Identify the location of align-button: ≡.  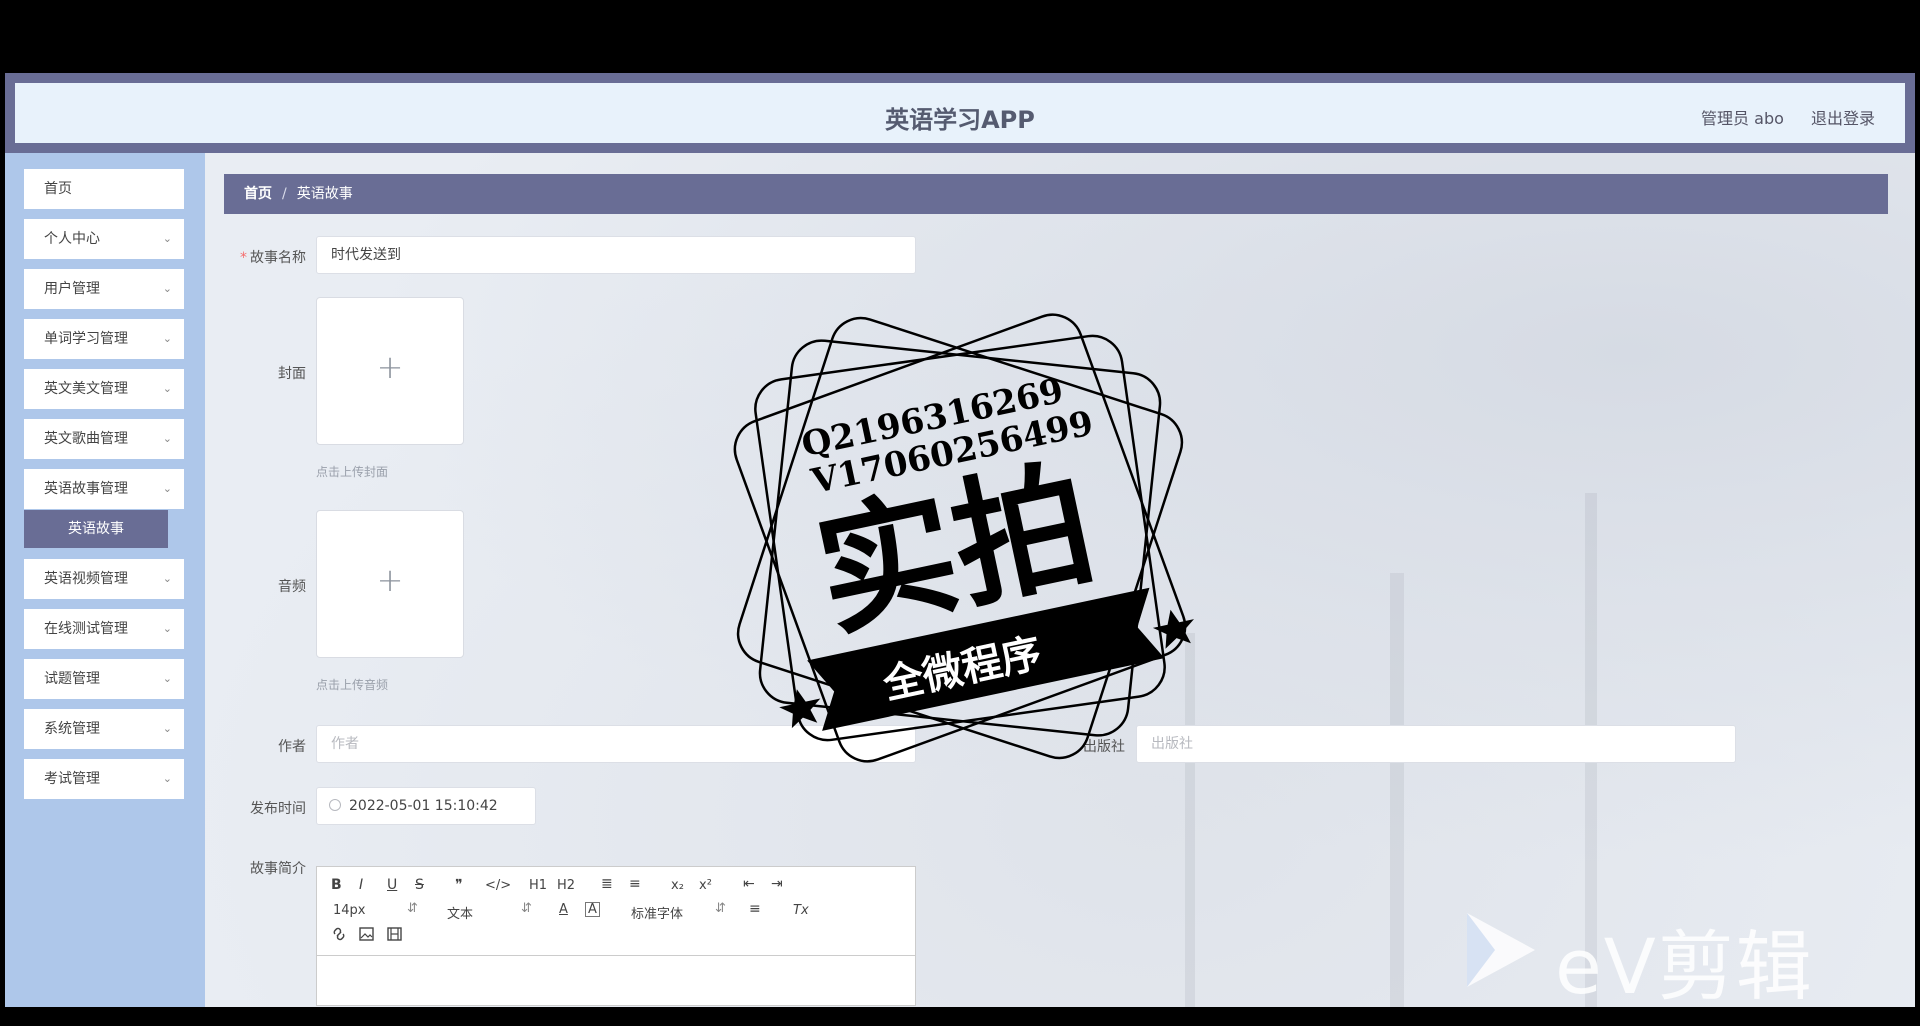
(755, 909).